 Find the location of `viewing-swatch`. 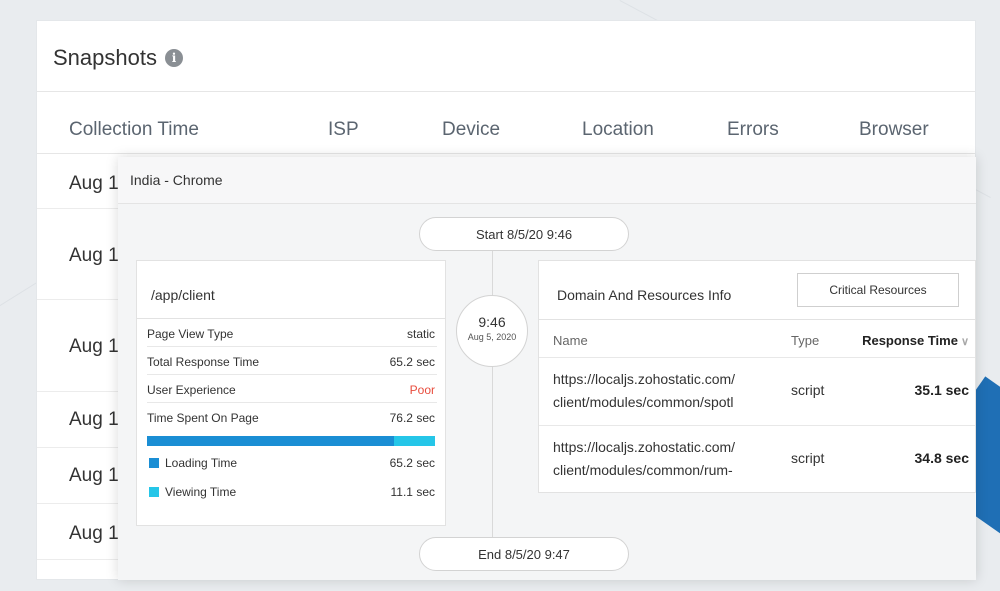

viewing-swatch is located at coordinates (154, 492).